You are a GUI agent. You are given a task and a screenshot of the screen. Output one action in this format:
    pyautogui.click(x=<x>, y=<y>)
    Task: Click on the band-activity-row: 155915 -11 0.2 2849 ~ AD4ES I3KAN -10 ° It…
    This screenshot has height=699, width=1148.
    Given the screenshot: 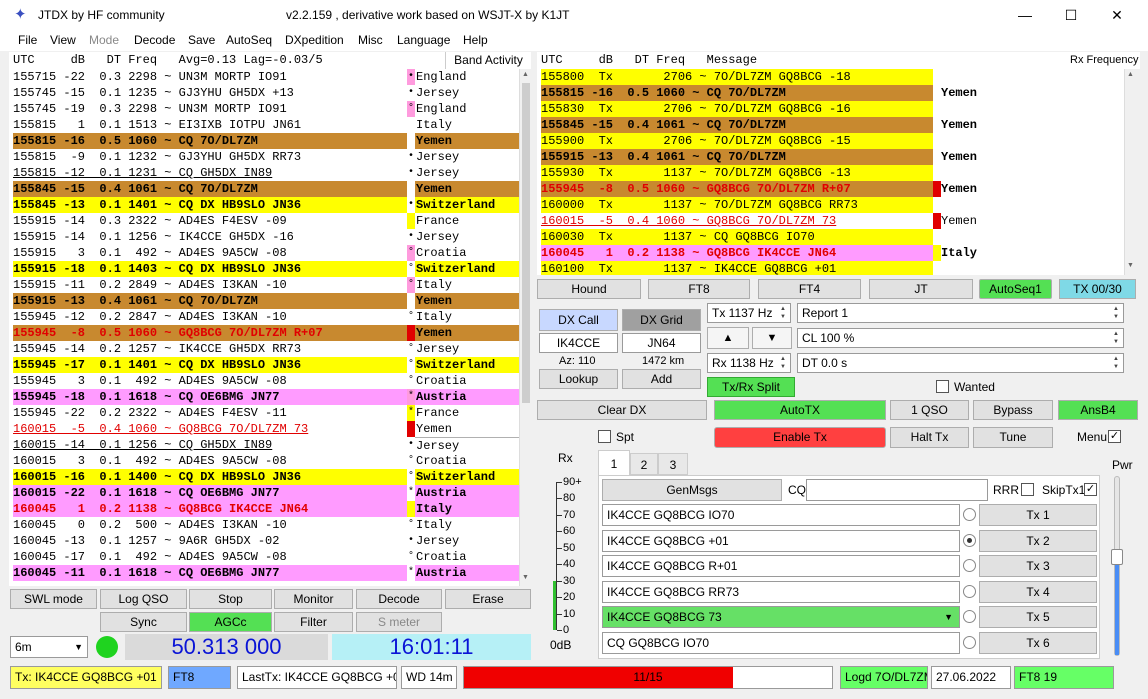 What is the action you would take?
    pyautogui.click(x=264, y=285)
    